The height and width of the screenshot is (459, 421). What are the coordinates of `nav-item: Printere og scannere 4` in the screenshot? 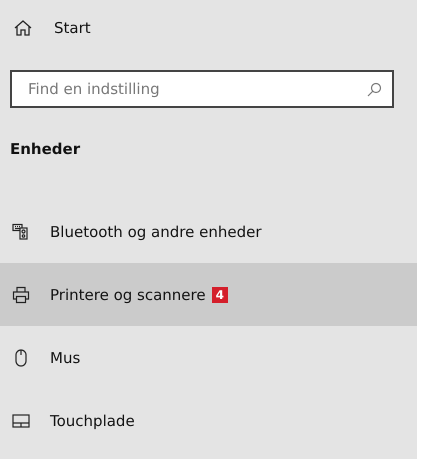 It's located at (208, 294).